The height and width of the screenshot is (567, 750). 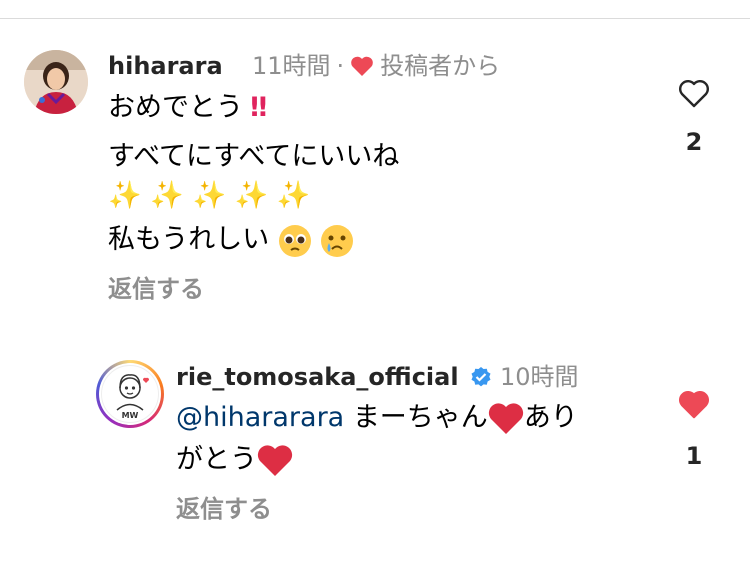 I want to click on avatar-ring-inner: MW, so click(x=130, y=394).